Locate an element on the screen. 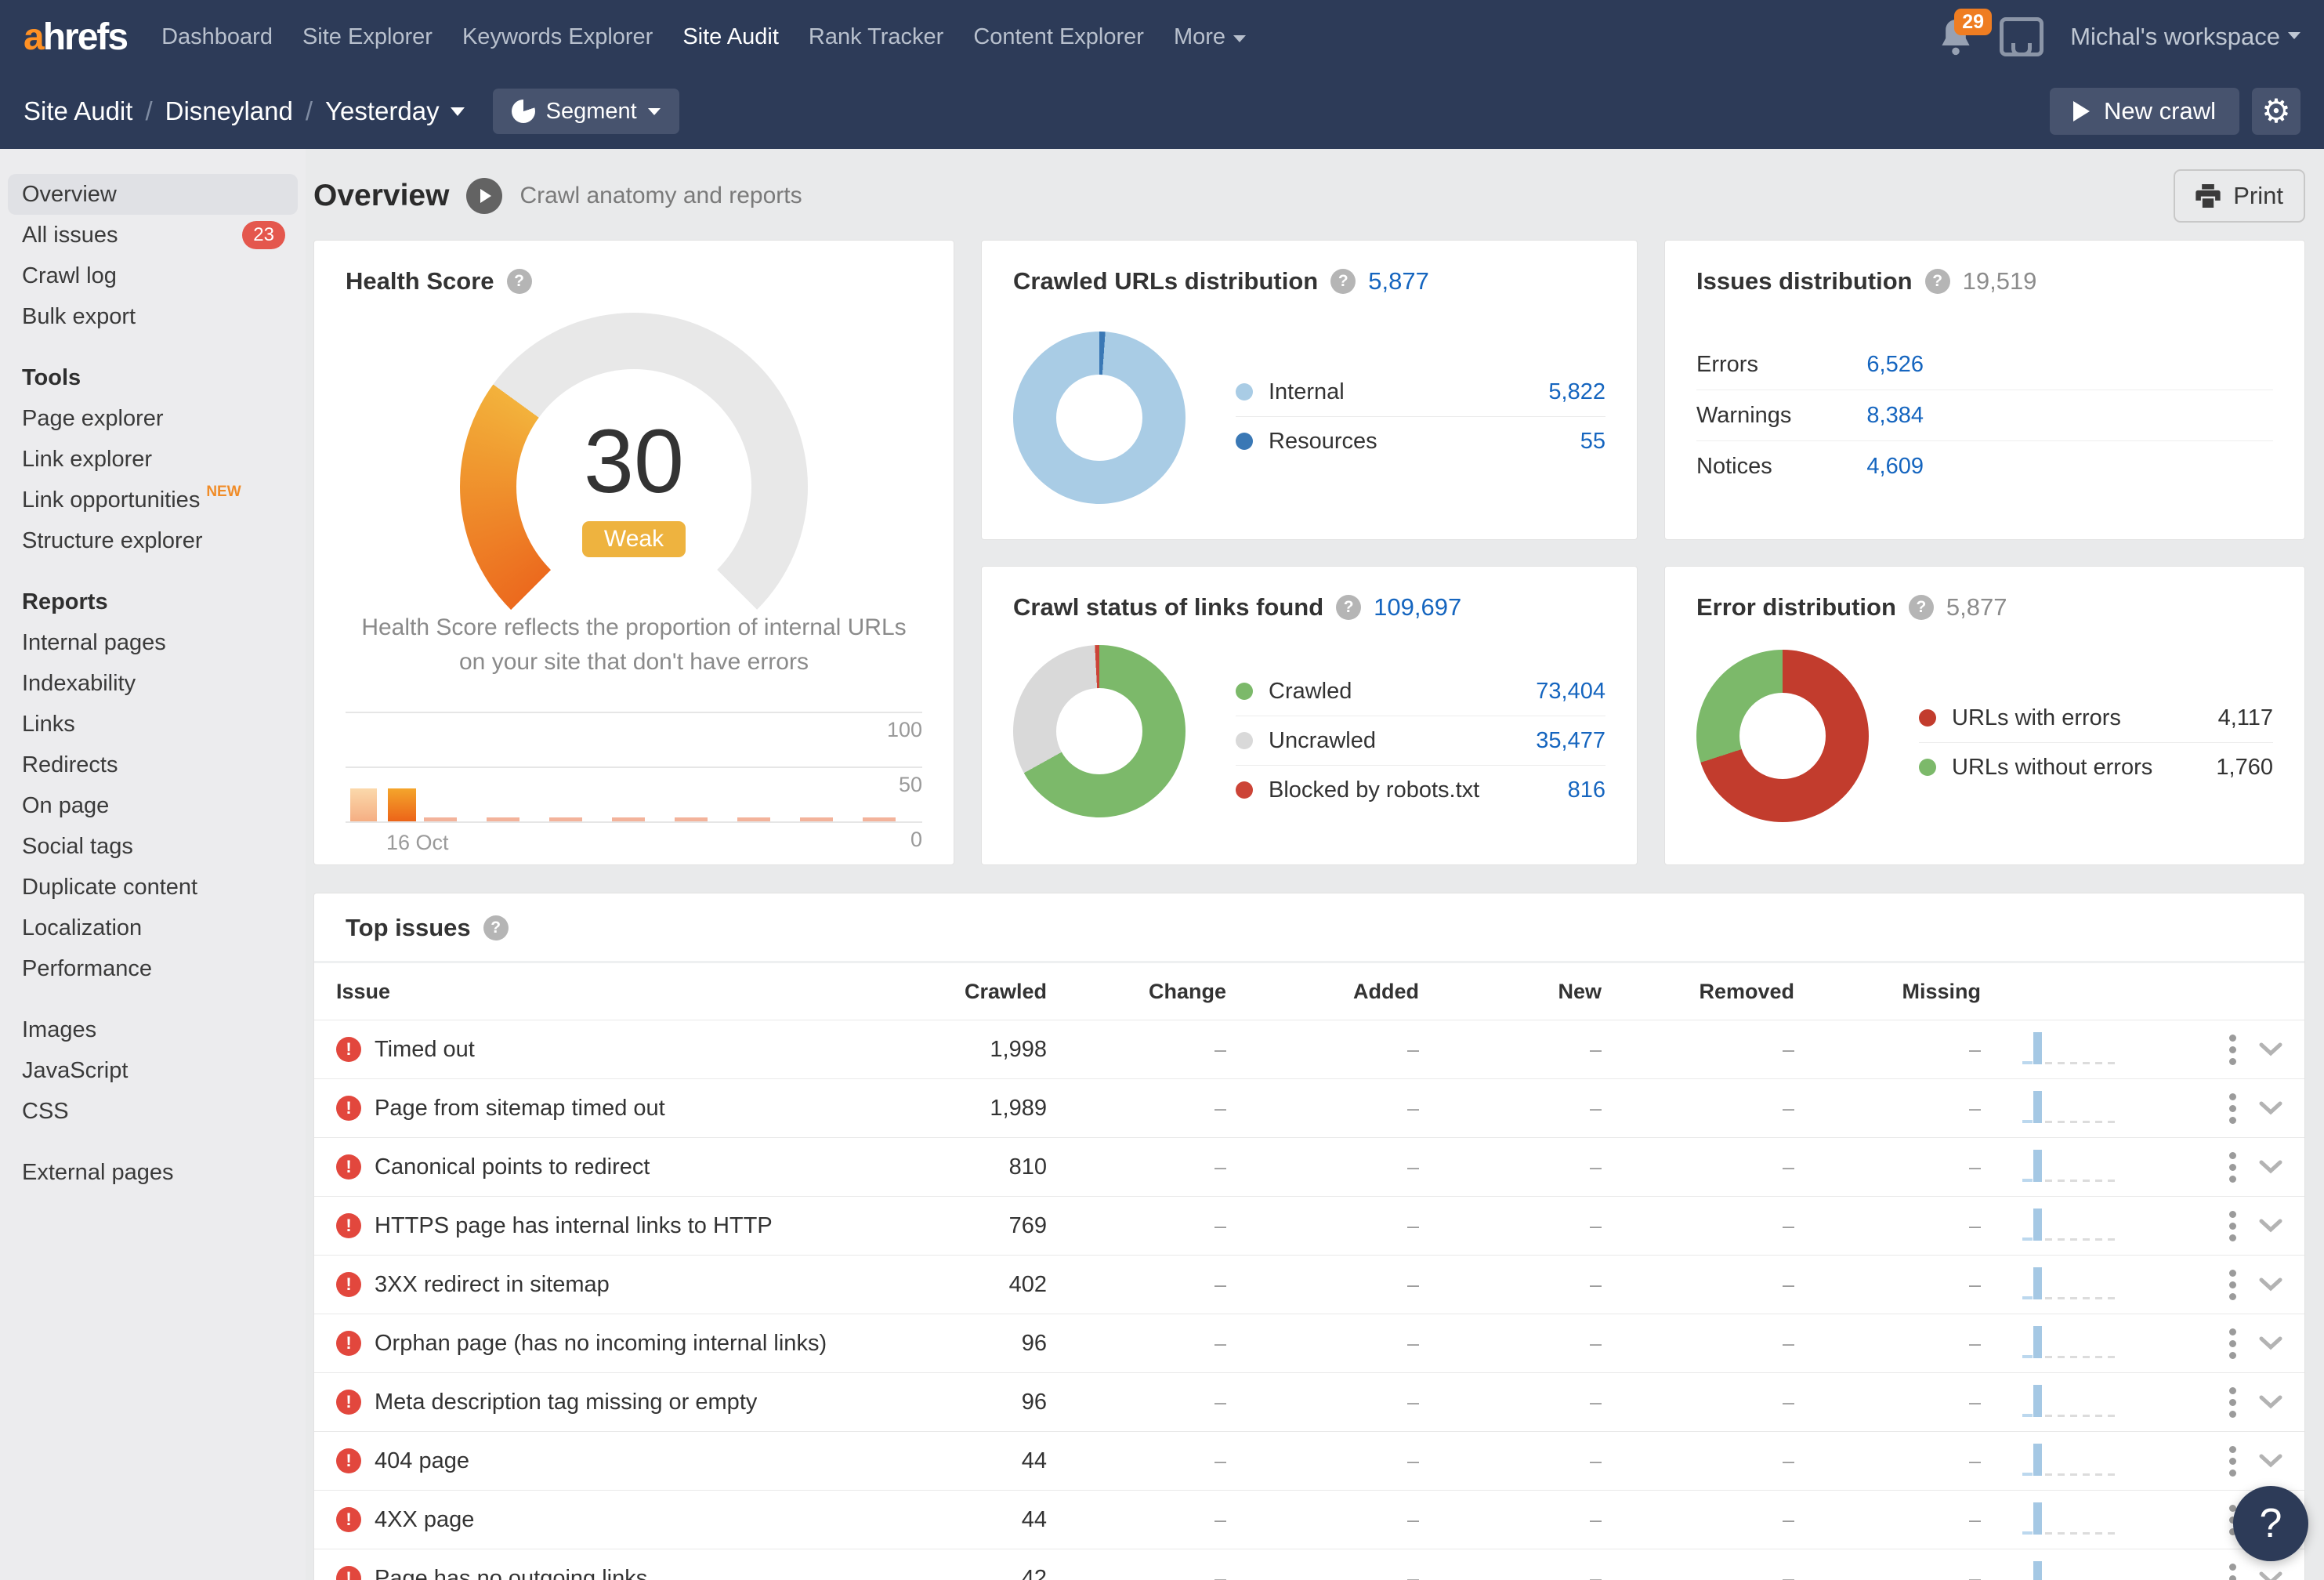  sidebar-item-images: Images is located at coordinates (153, 1029).